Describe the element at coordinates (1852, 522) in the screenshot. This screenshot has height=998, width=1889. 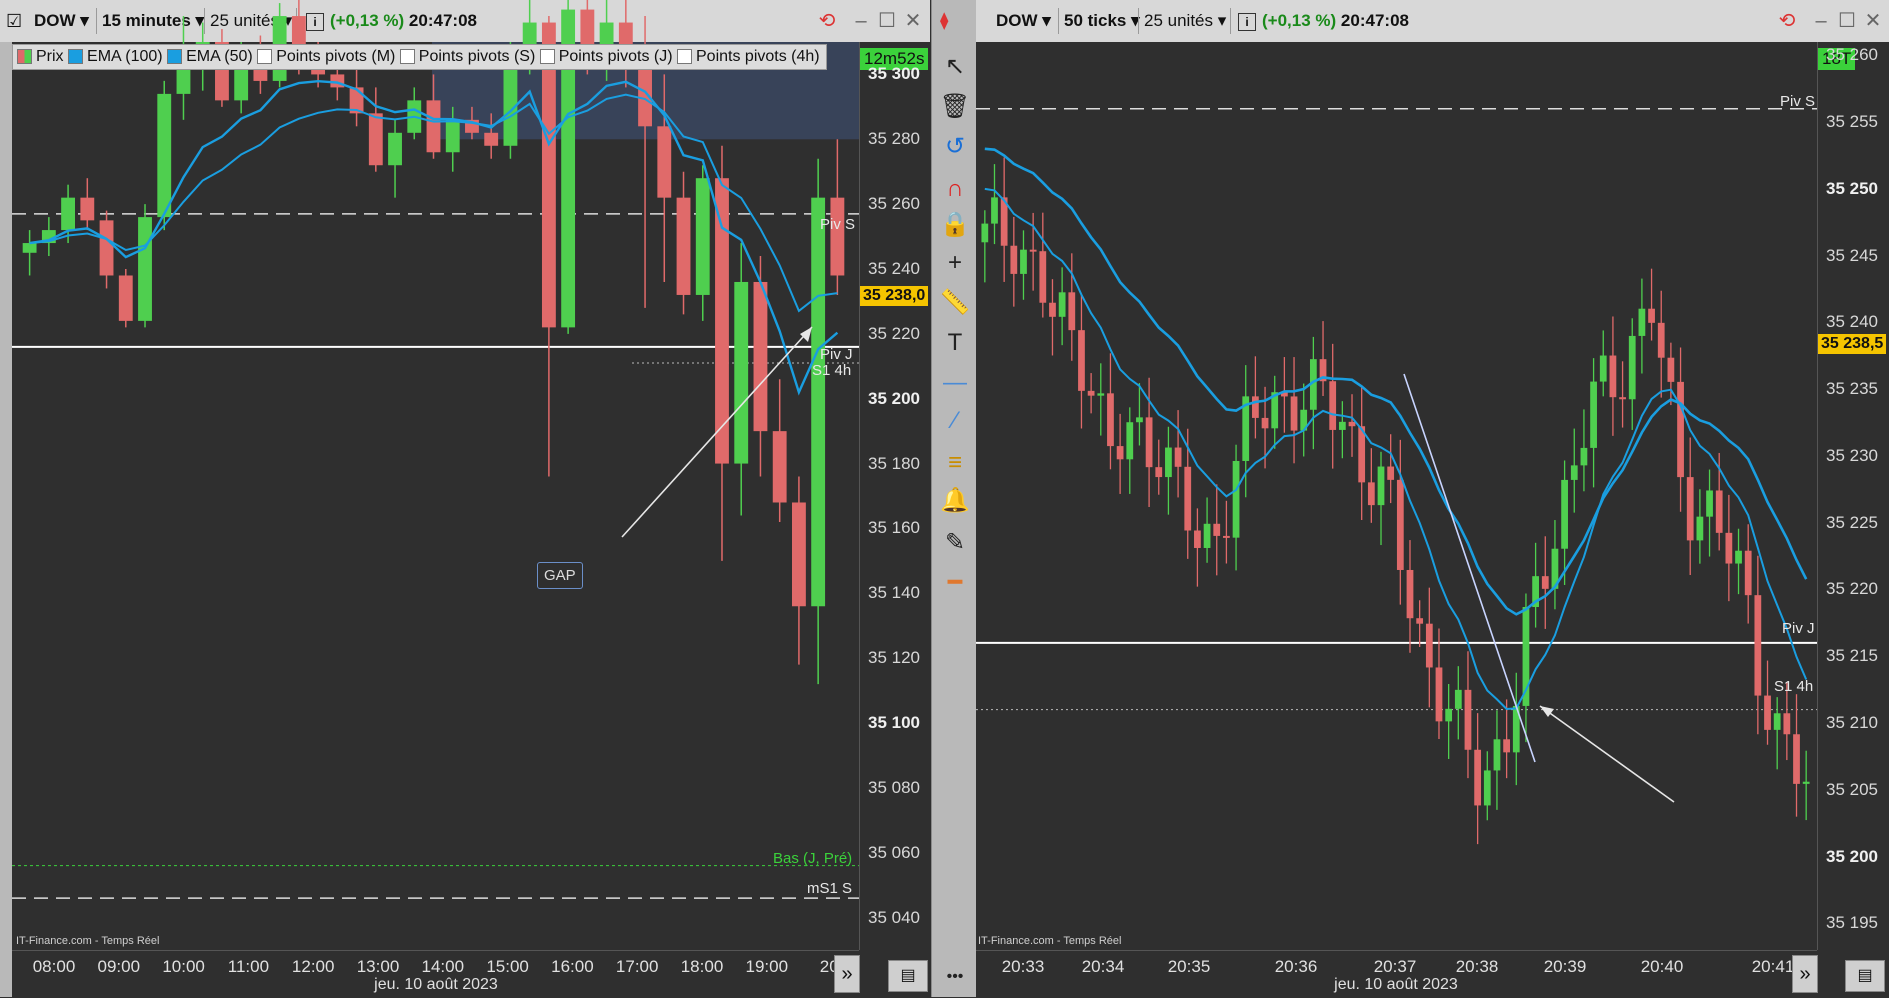
I see `y-tick-label: 35 225` at that location.